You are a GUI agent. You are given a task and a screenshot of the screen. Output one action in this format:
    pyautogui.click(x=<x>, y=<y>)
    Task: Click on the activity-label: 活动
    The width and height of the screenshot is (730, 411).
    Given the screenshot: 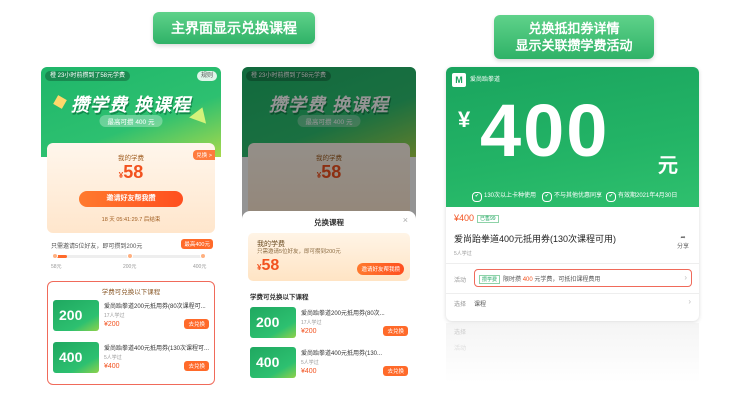 What is the action you would take?
    pyautogui.click(x=460, y=281)
    